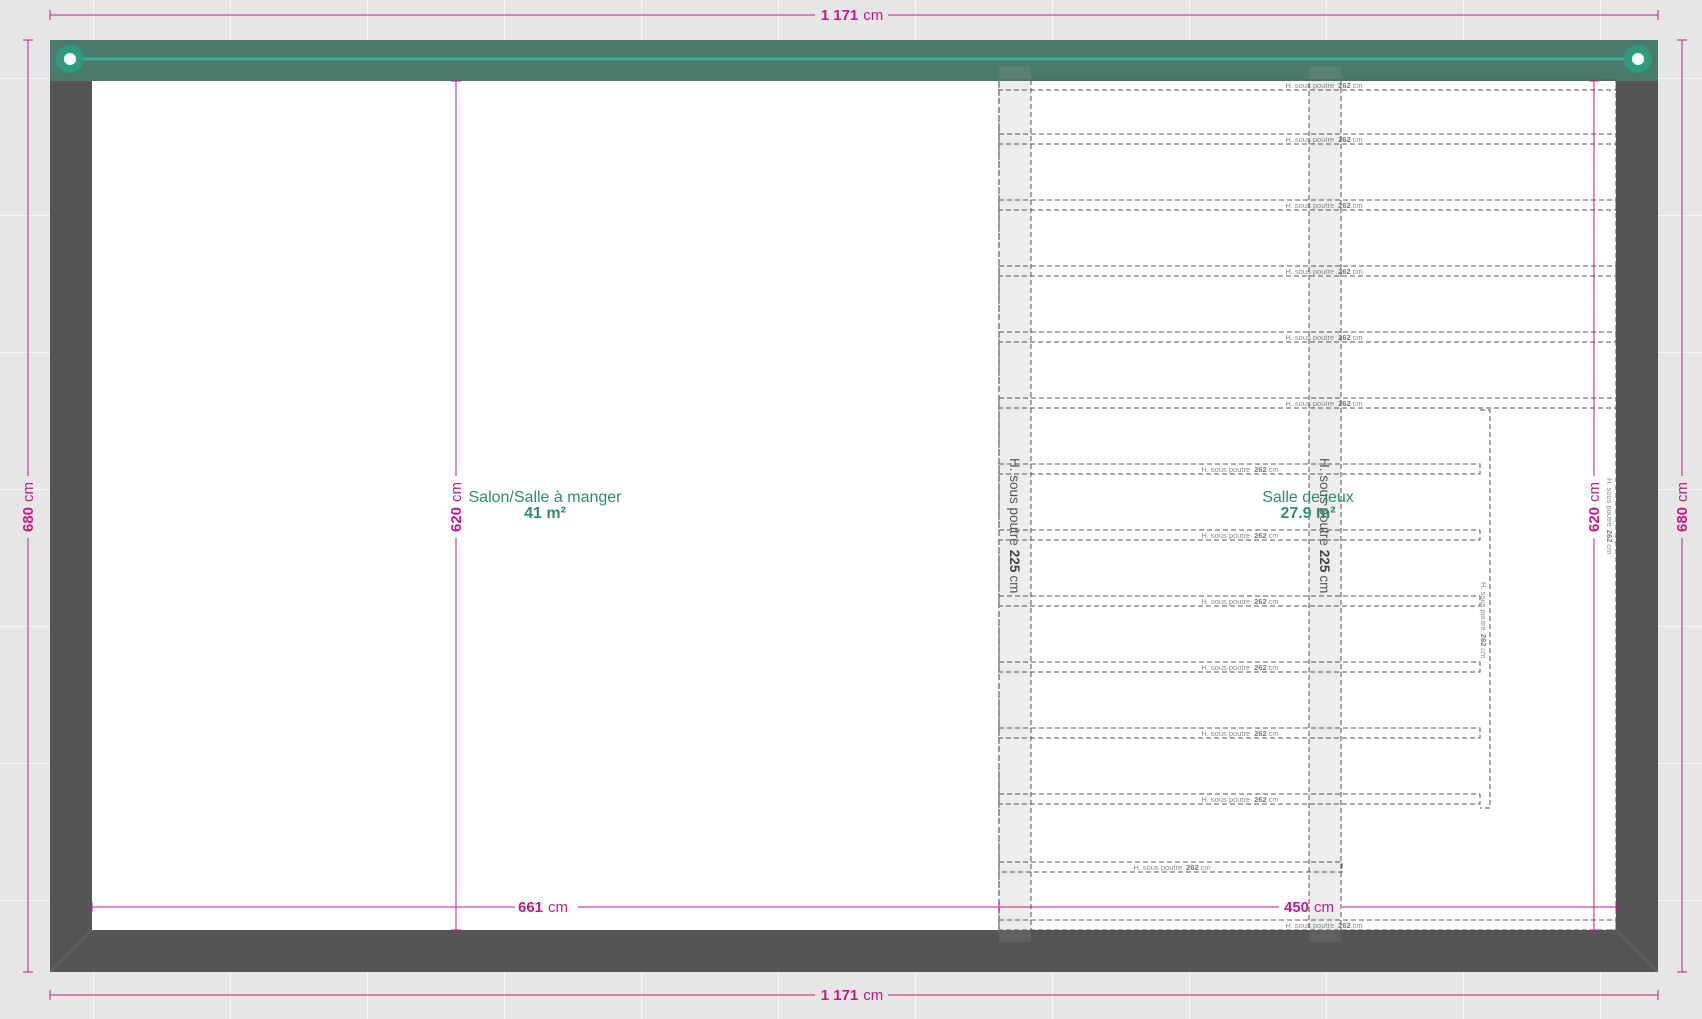 The height and width of the screenshot is (1019, 1702). What do you see at coordinates (1682, 507) in the screenshot?
I see `dim-right-total: 680cm` at bounding box center [1682, 507].